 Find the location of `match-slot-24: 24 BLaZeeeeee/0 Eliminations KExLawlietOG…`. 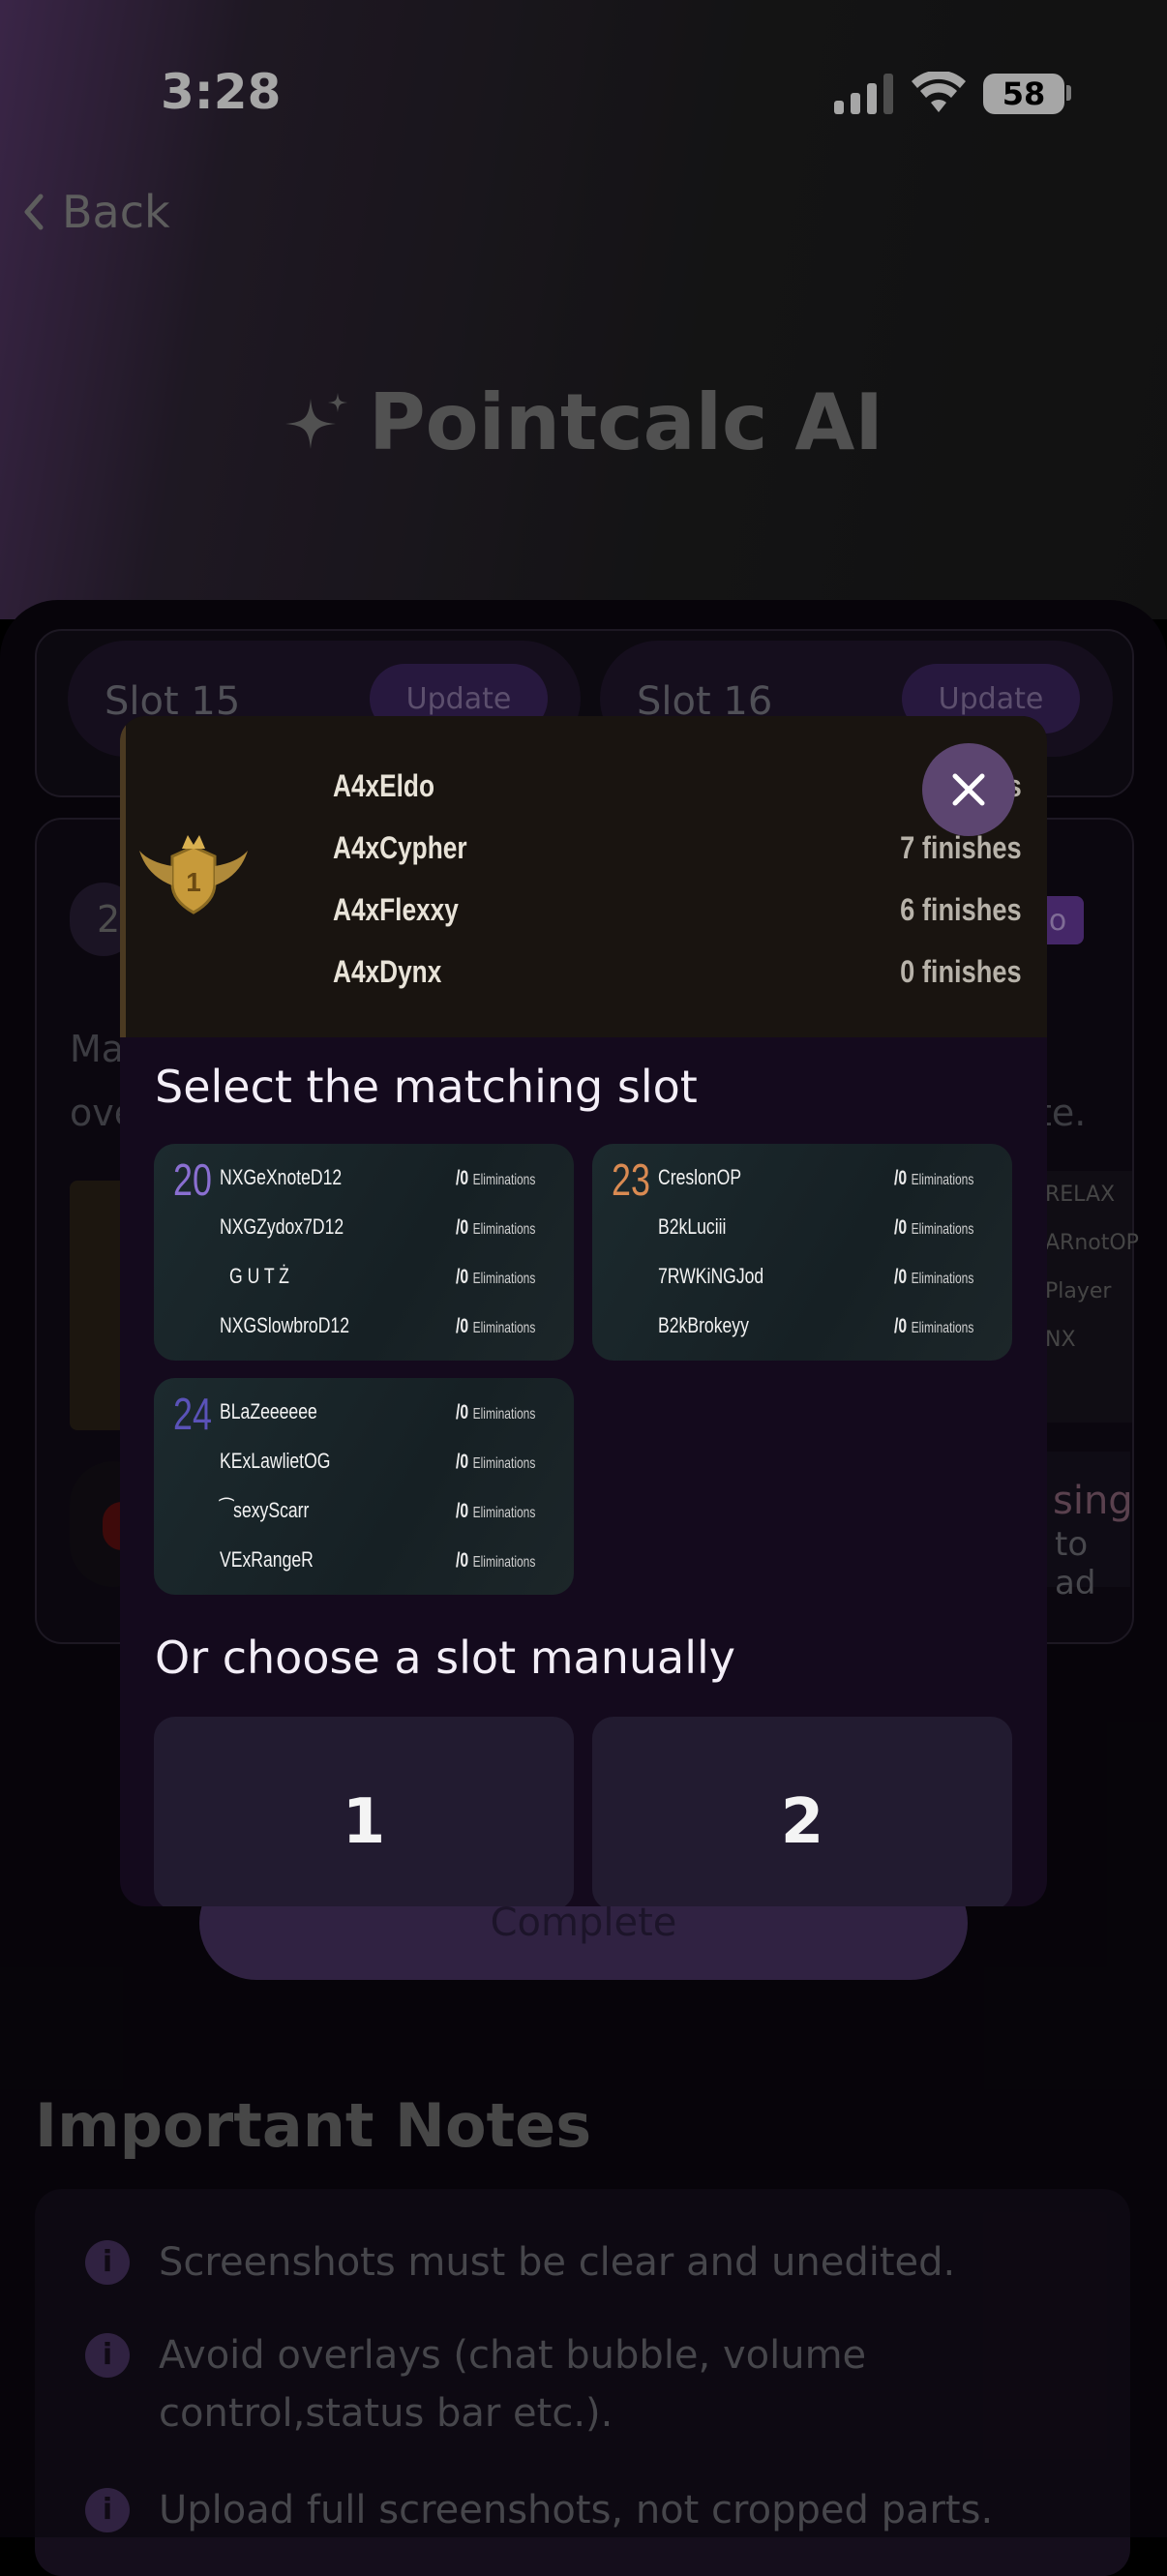

match-slot-24: 24 BLaZeeeeee/0 Eliminations KExLawlietOG… is located at coordinates (364, 1486).